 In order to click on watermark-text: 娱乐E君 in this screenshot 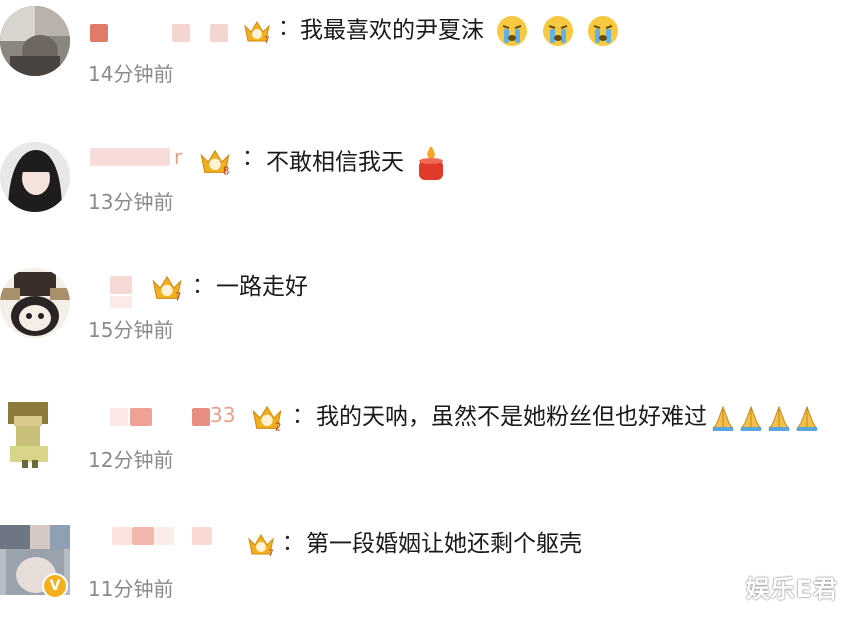, I will do `click(791, 589)`.